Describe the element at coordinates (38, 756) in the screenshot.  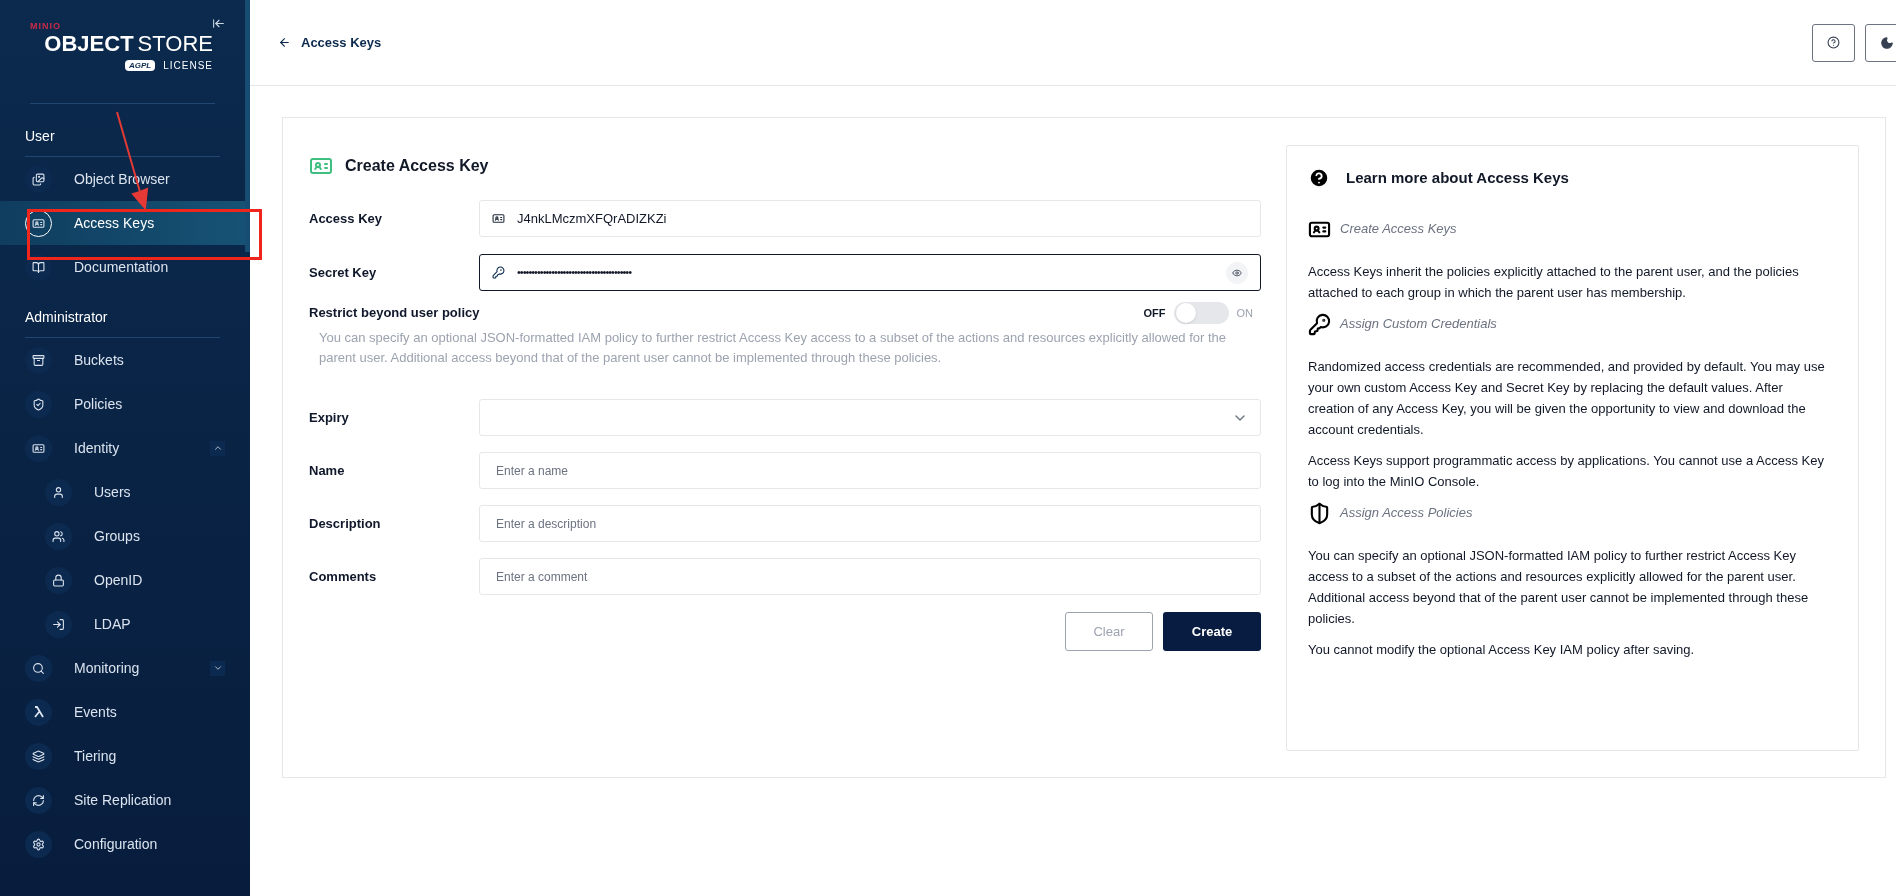
I see `layers-icon` at that location.